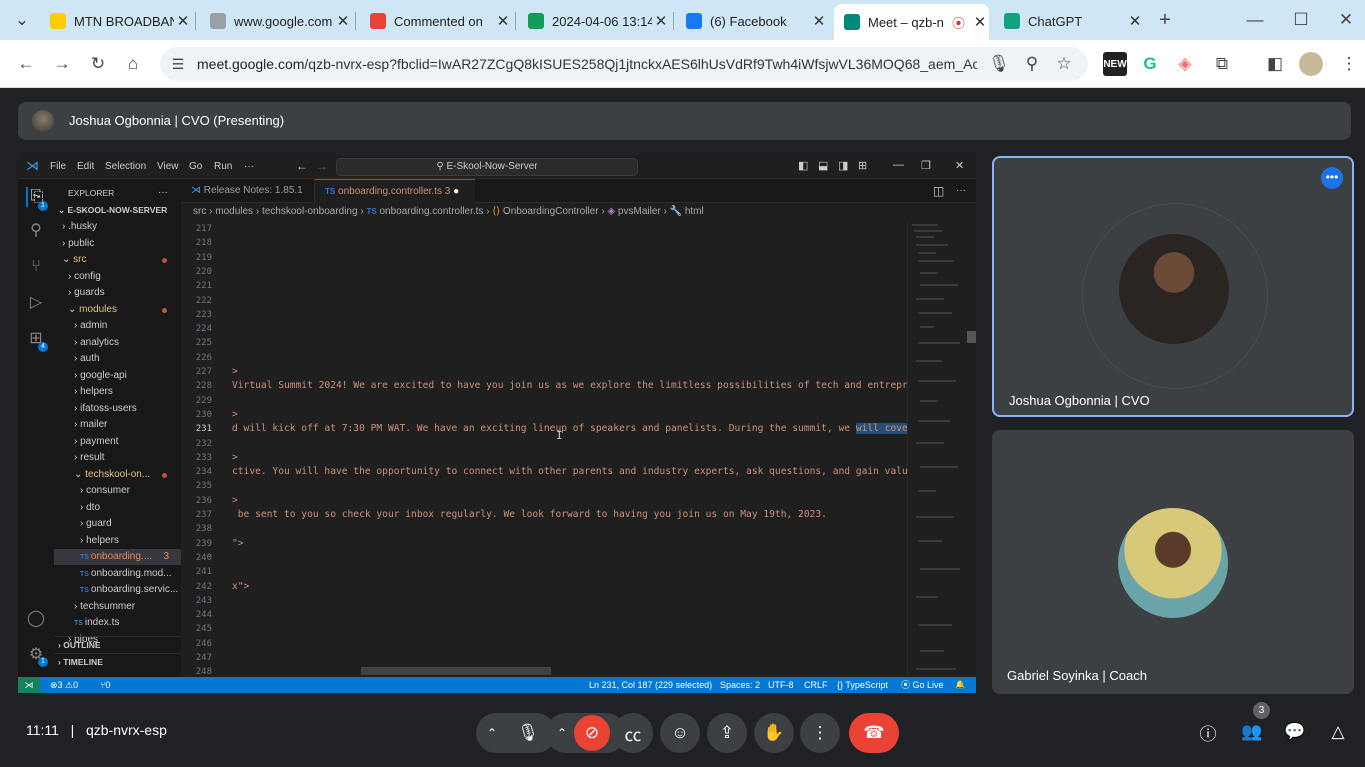 Image resolution: width=1365 pixels, height=767 pixels. I want to click on browser-tab: MTN BROADBAND✕, so click(116, 21).